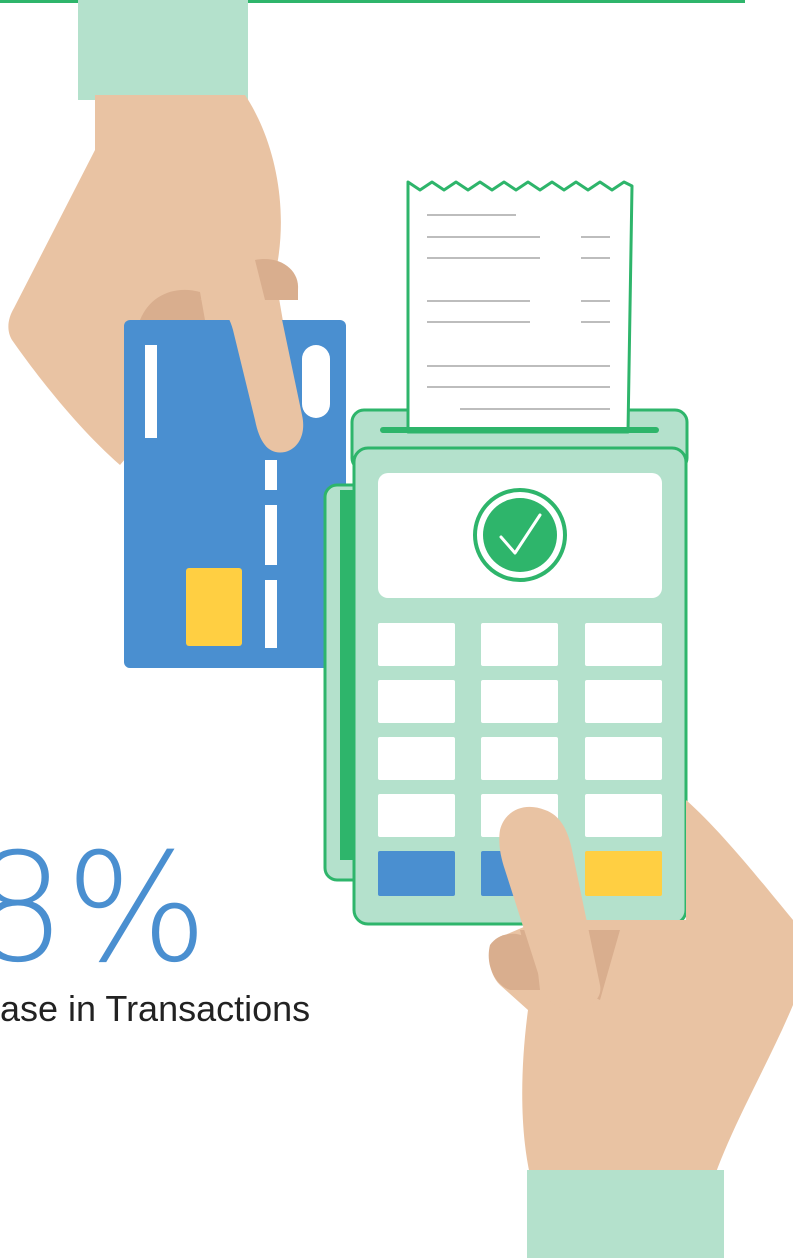  What do you see at coordinates (520, 307) in the screenshot?
I see `receipt-icon` at bounding box center [520, 307].